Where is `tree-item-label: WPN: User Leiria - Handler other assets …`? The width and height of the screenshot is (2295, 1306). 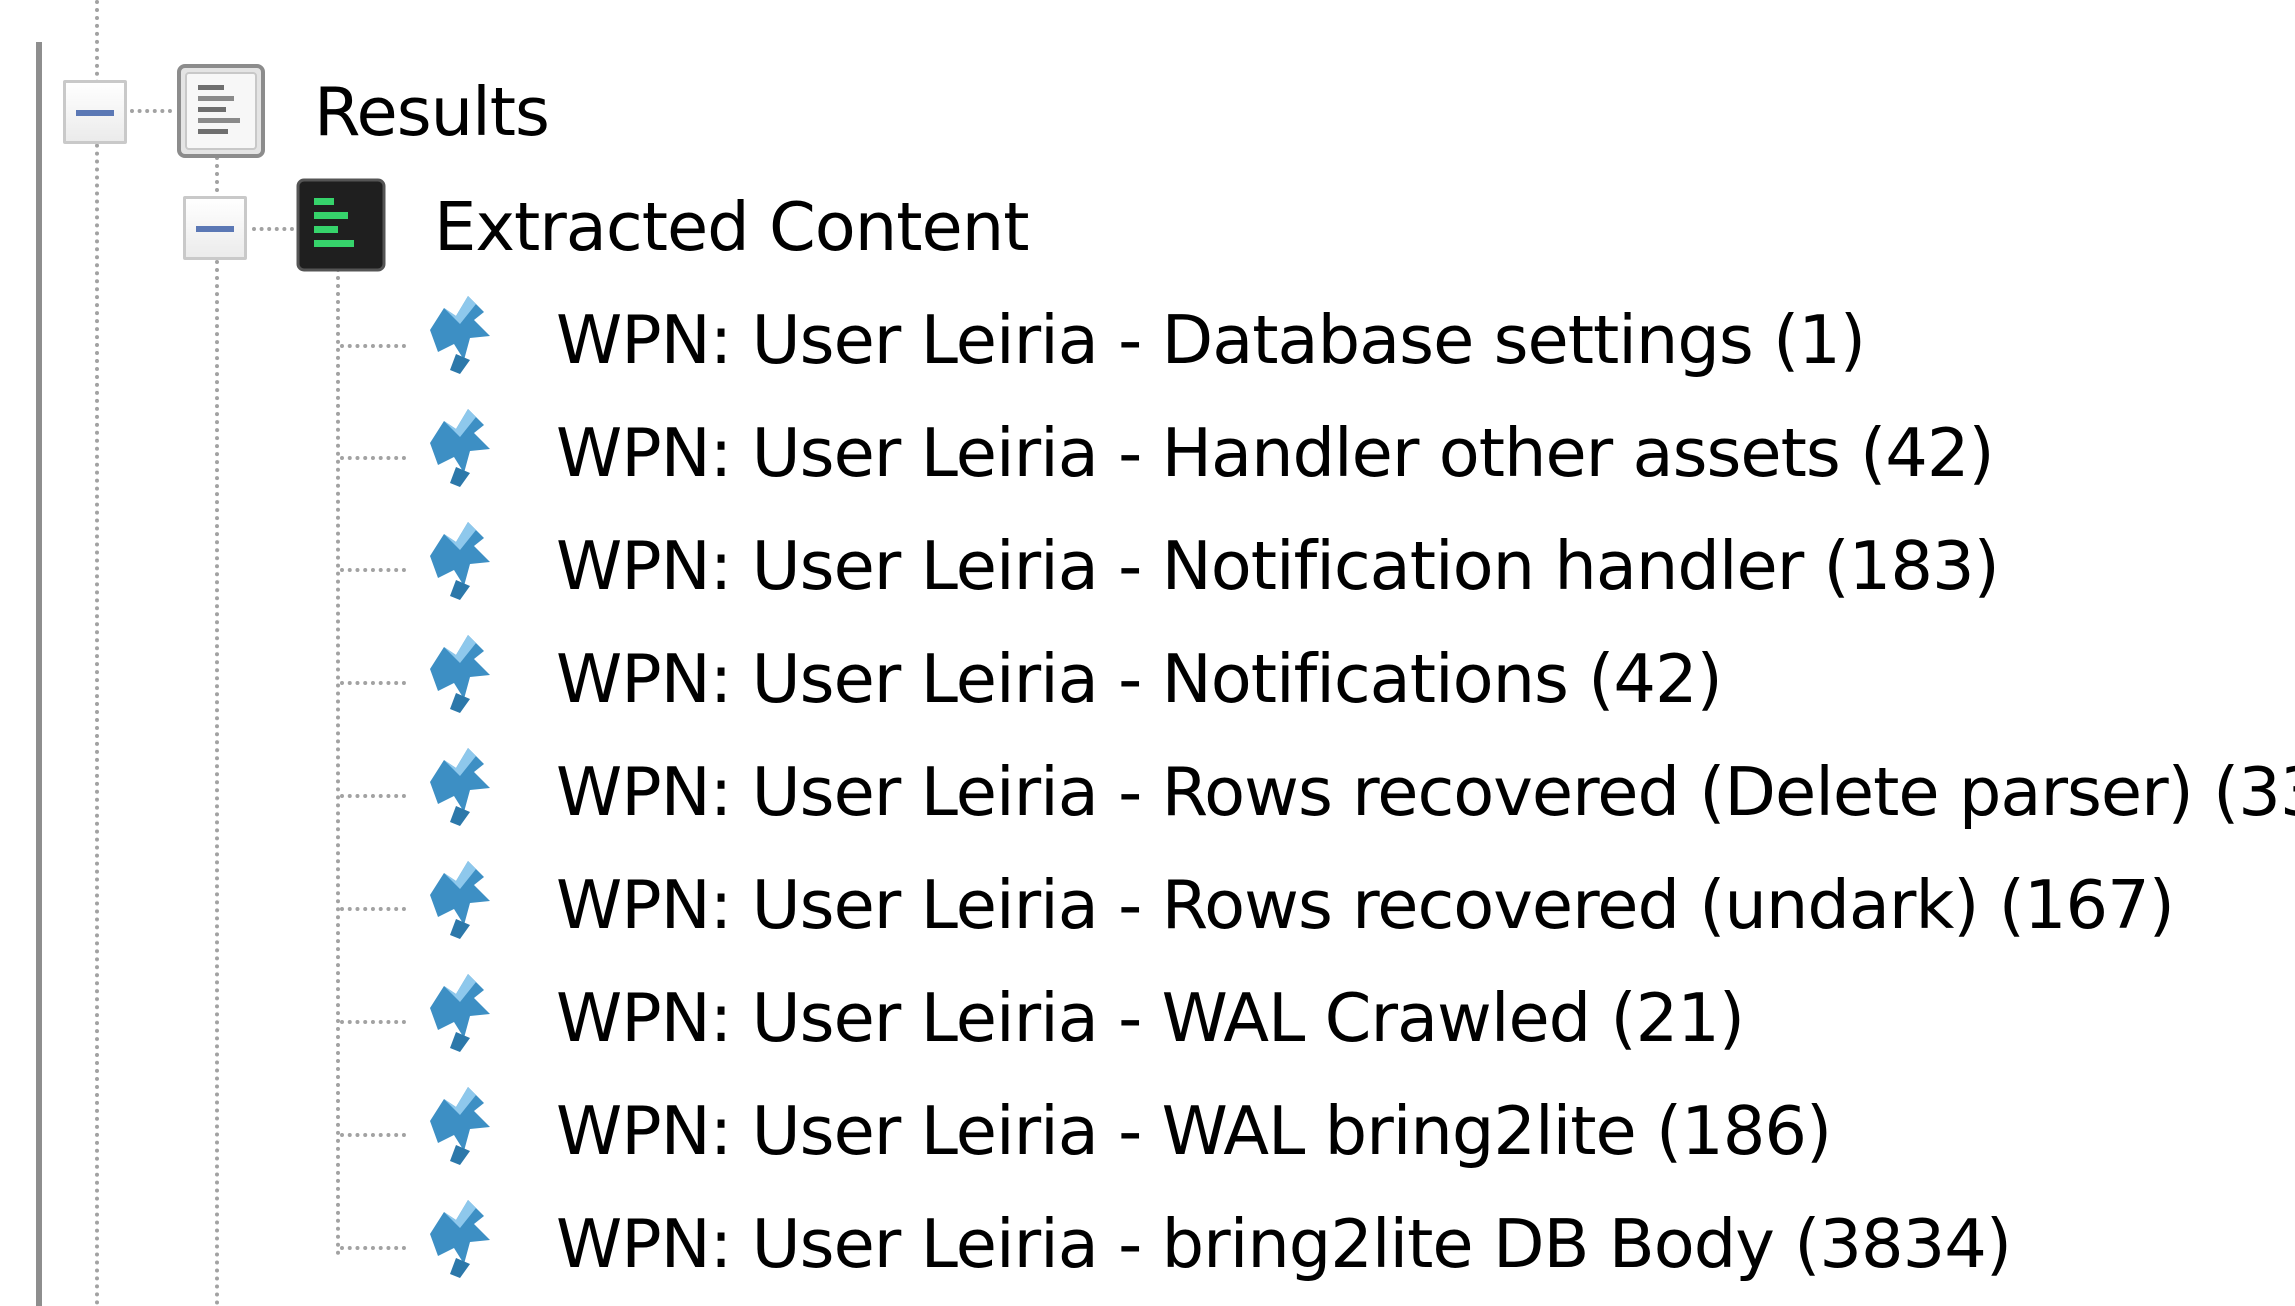 tree-item-label: WPN: User Leiria - Handler other assets … is located at coordinates (1275, 453).